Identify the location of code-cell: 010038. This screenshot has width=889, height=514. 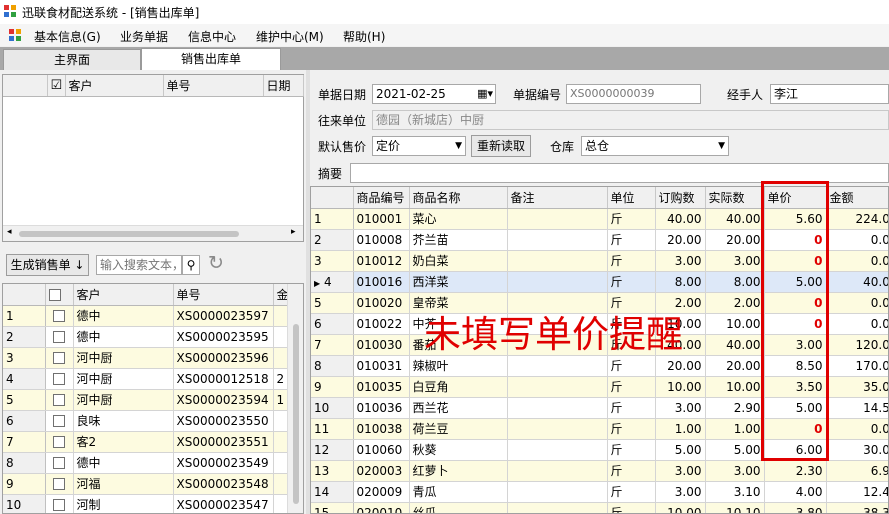
(381, 429).